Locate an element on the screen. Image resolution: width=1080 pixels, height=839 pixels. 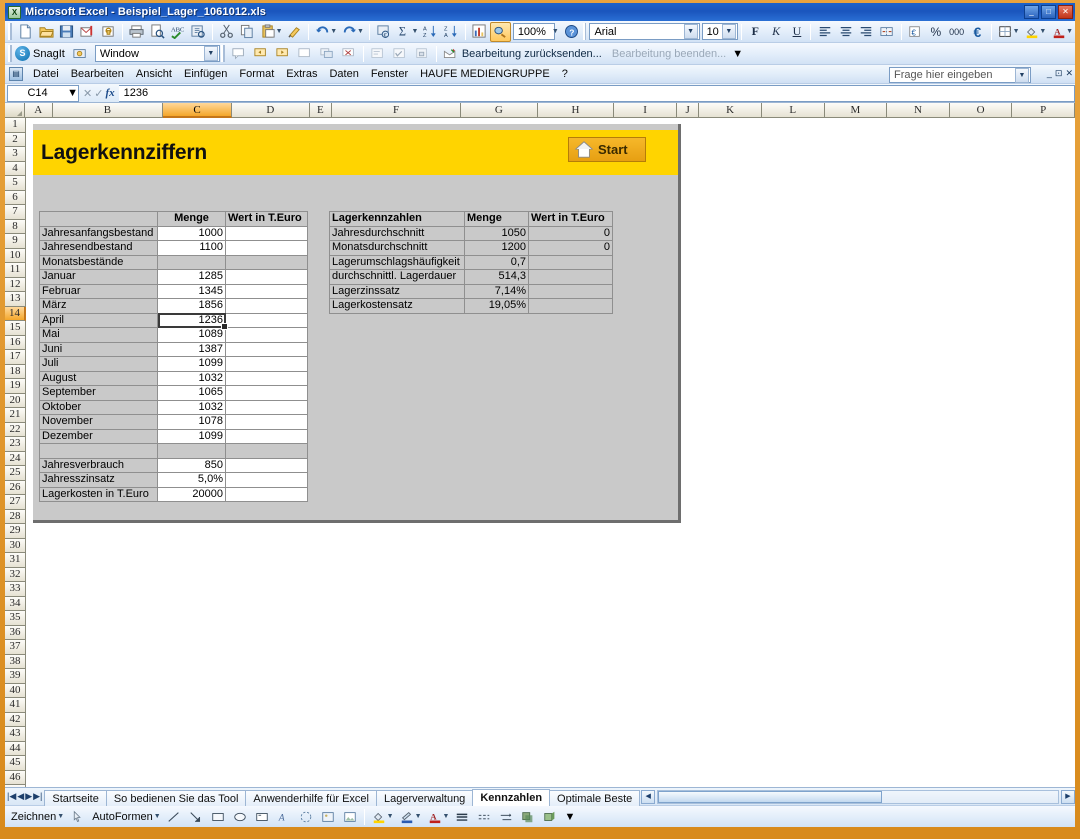
zoom-combo: 100% is located at coordinates (533, 31).